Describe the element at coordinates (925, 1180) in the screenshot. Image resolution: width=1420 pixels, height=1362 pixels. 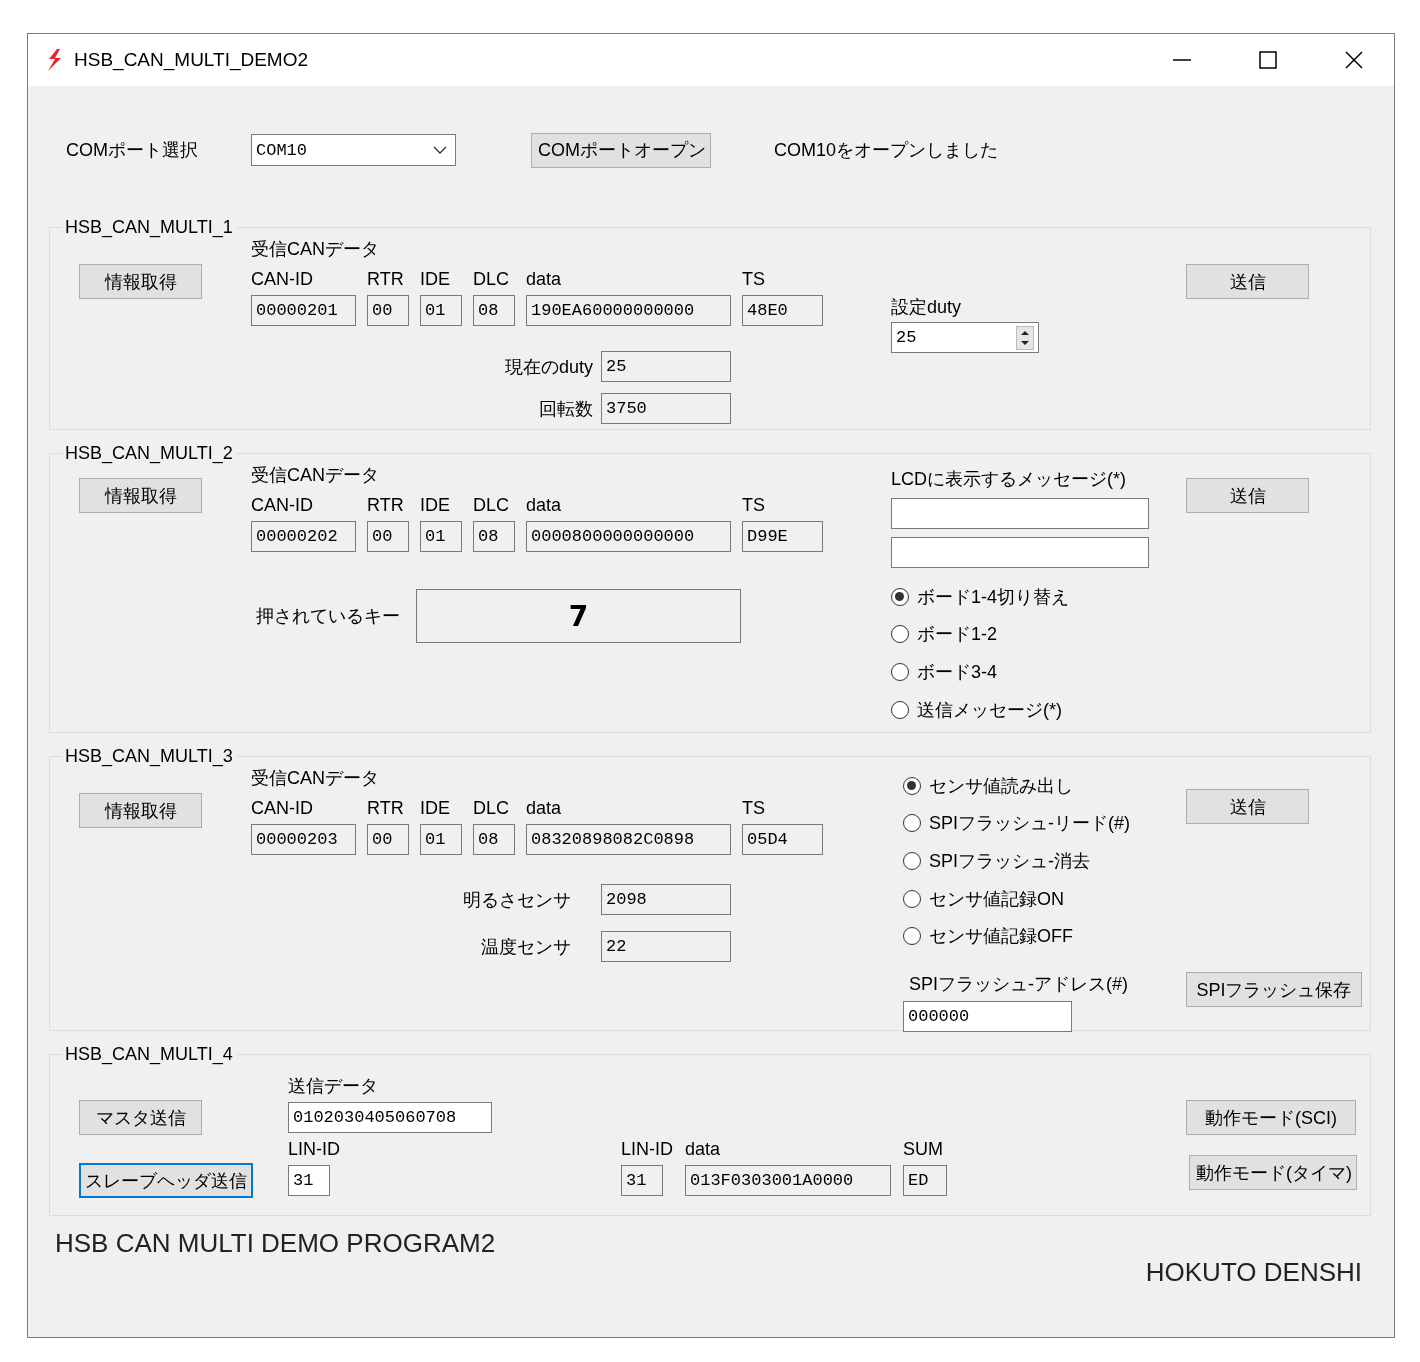
I see `response-field: ED` at that location.